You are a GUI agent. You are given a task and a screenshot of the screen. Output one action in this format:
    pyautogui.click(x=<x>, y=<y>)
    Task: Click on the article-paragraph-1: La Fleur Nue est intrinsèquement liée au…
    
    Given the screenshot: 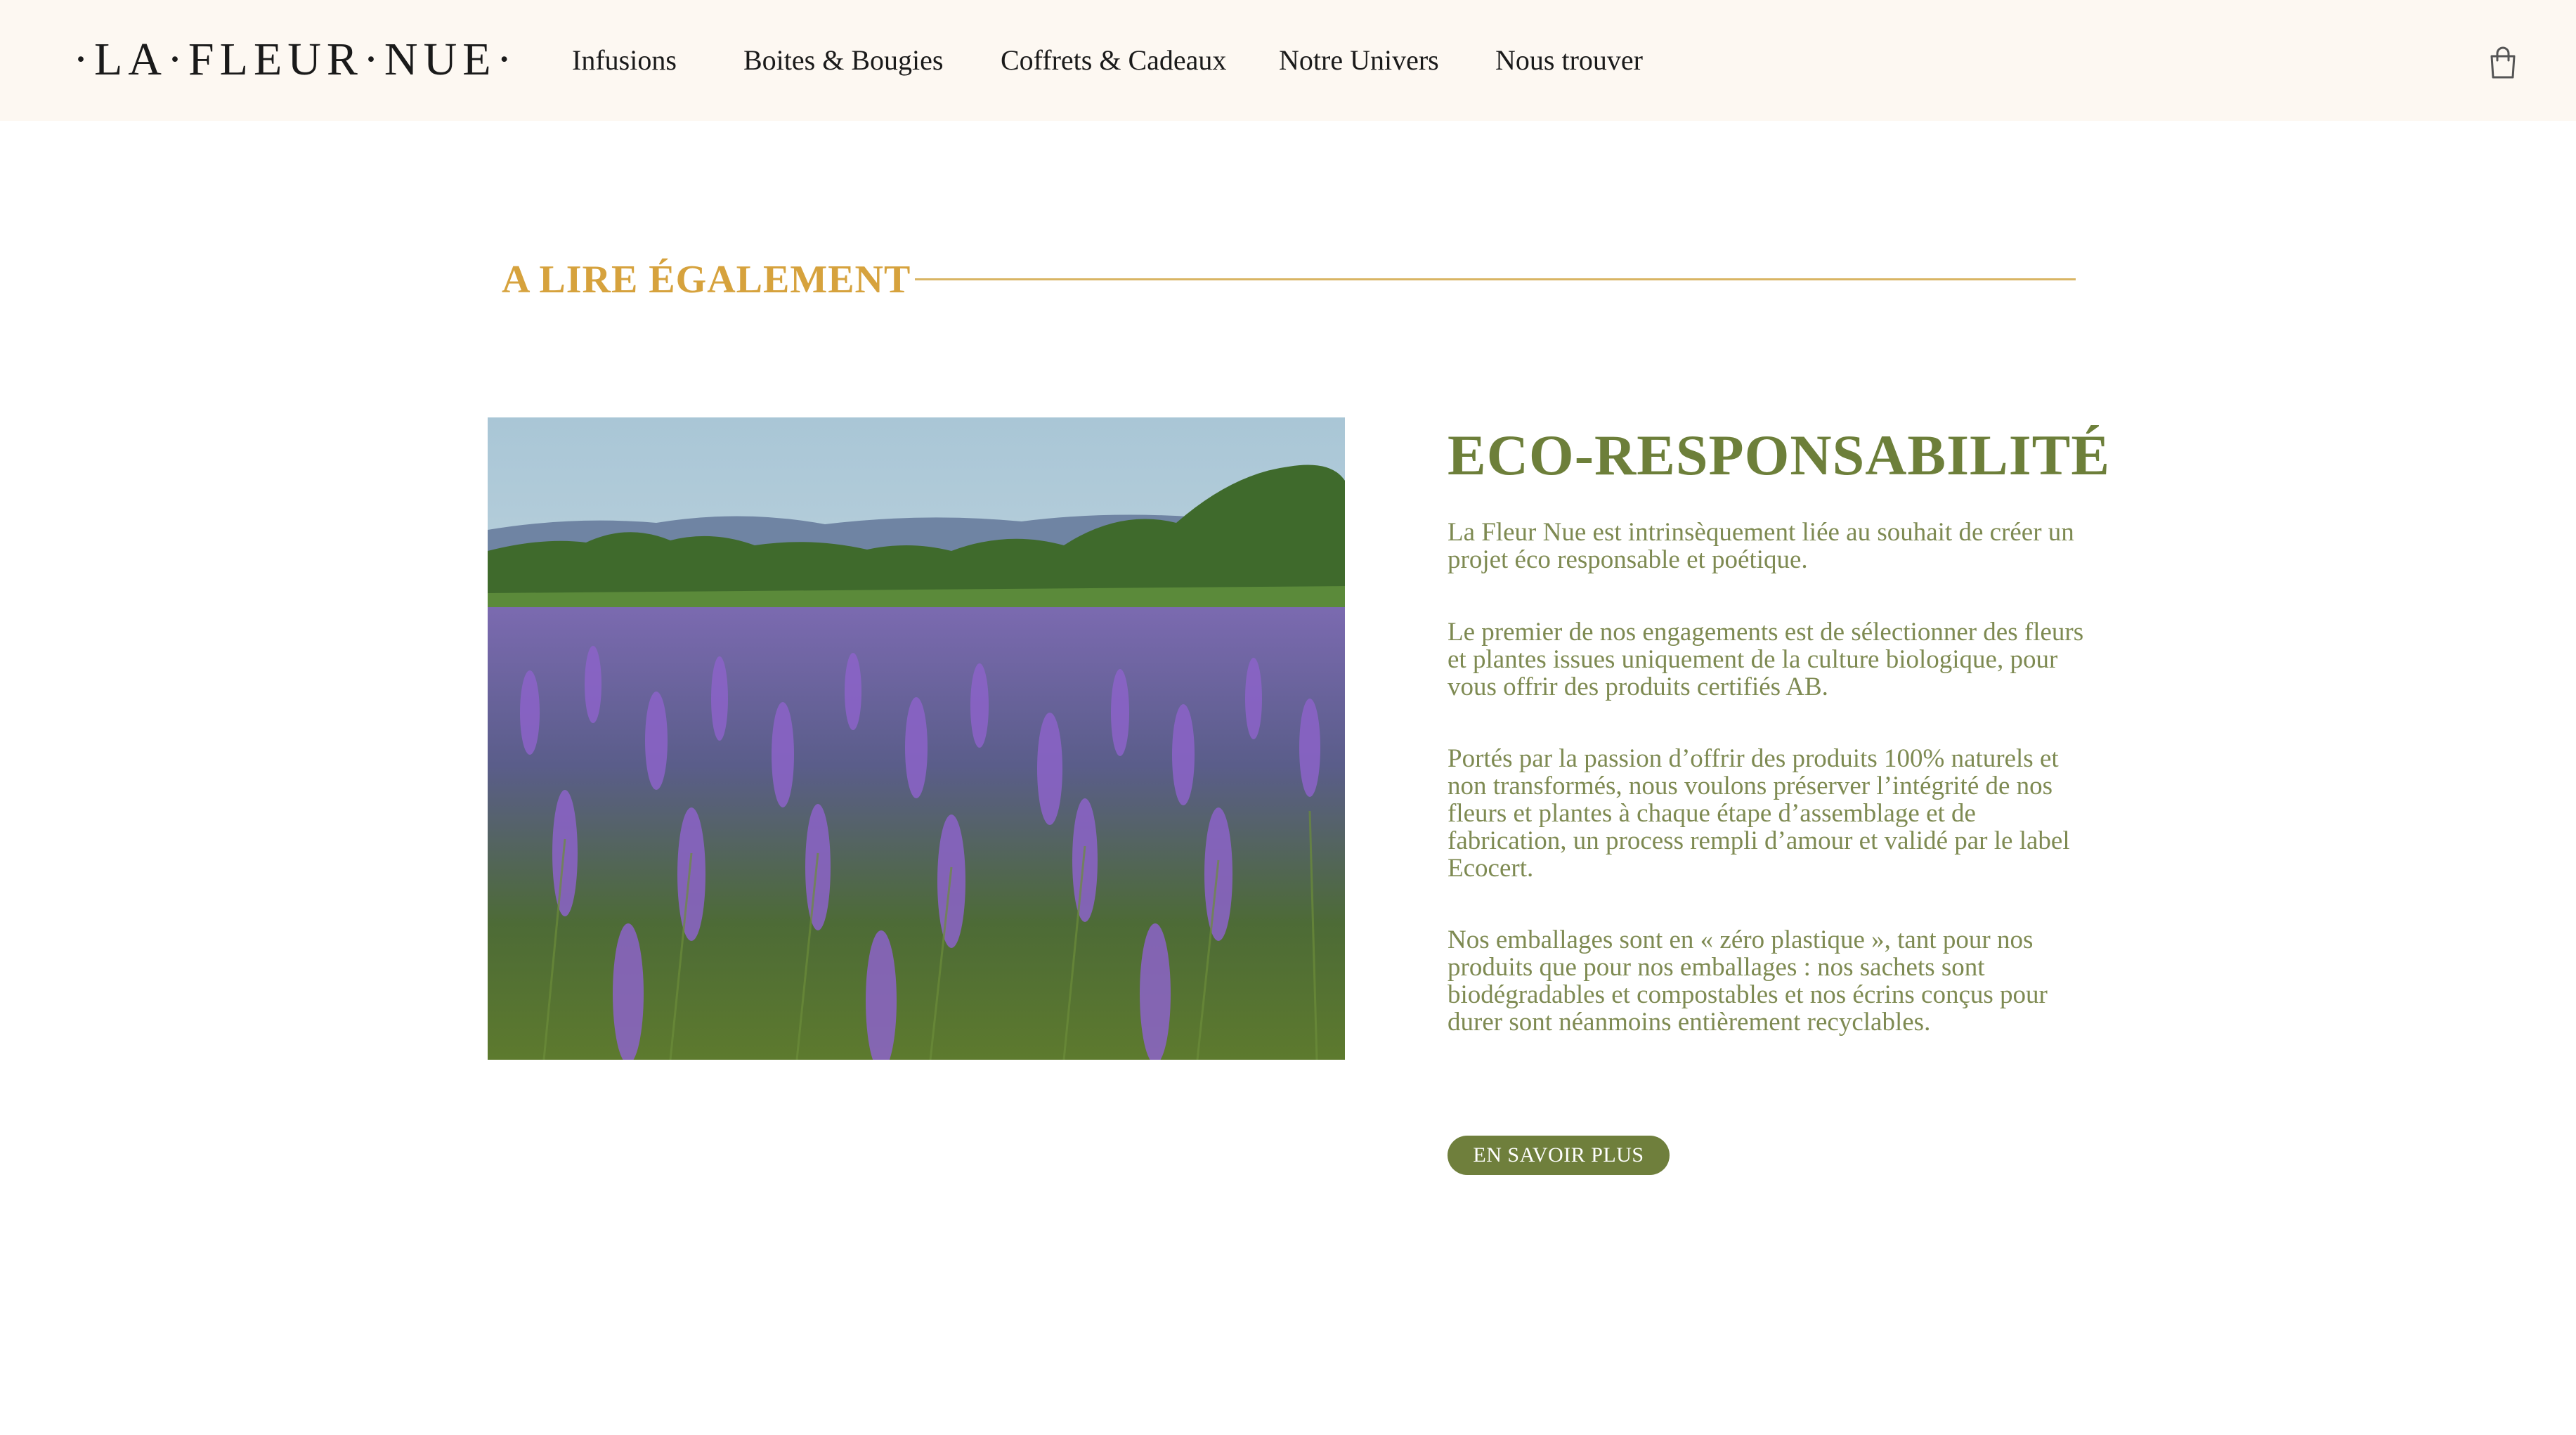 What is the action you would take?
    pyautogui.click(x=1761, y=546)
    